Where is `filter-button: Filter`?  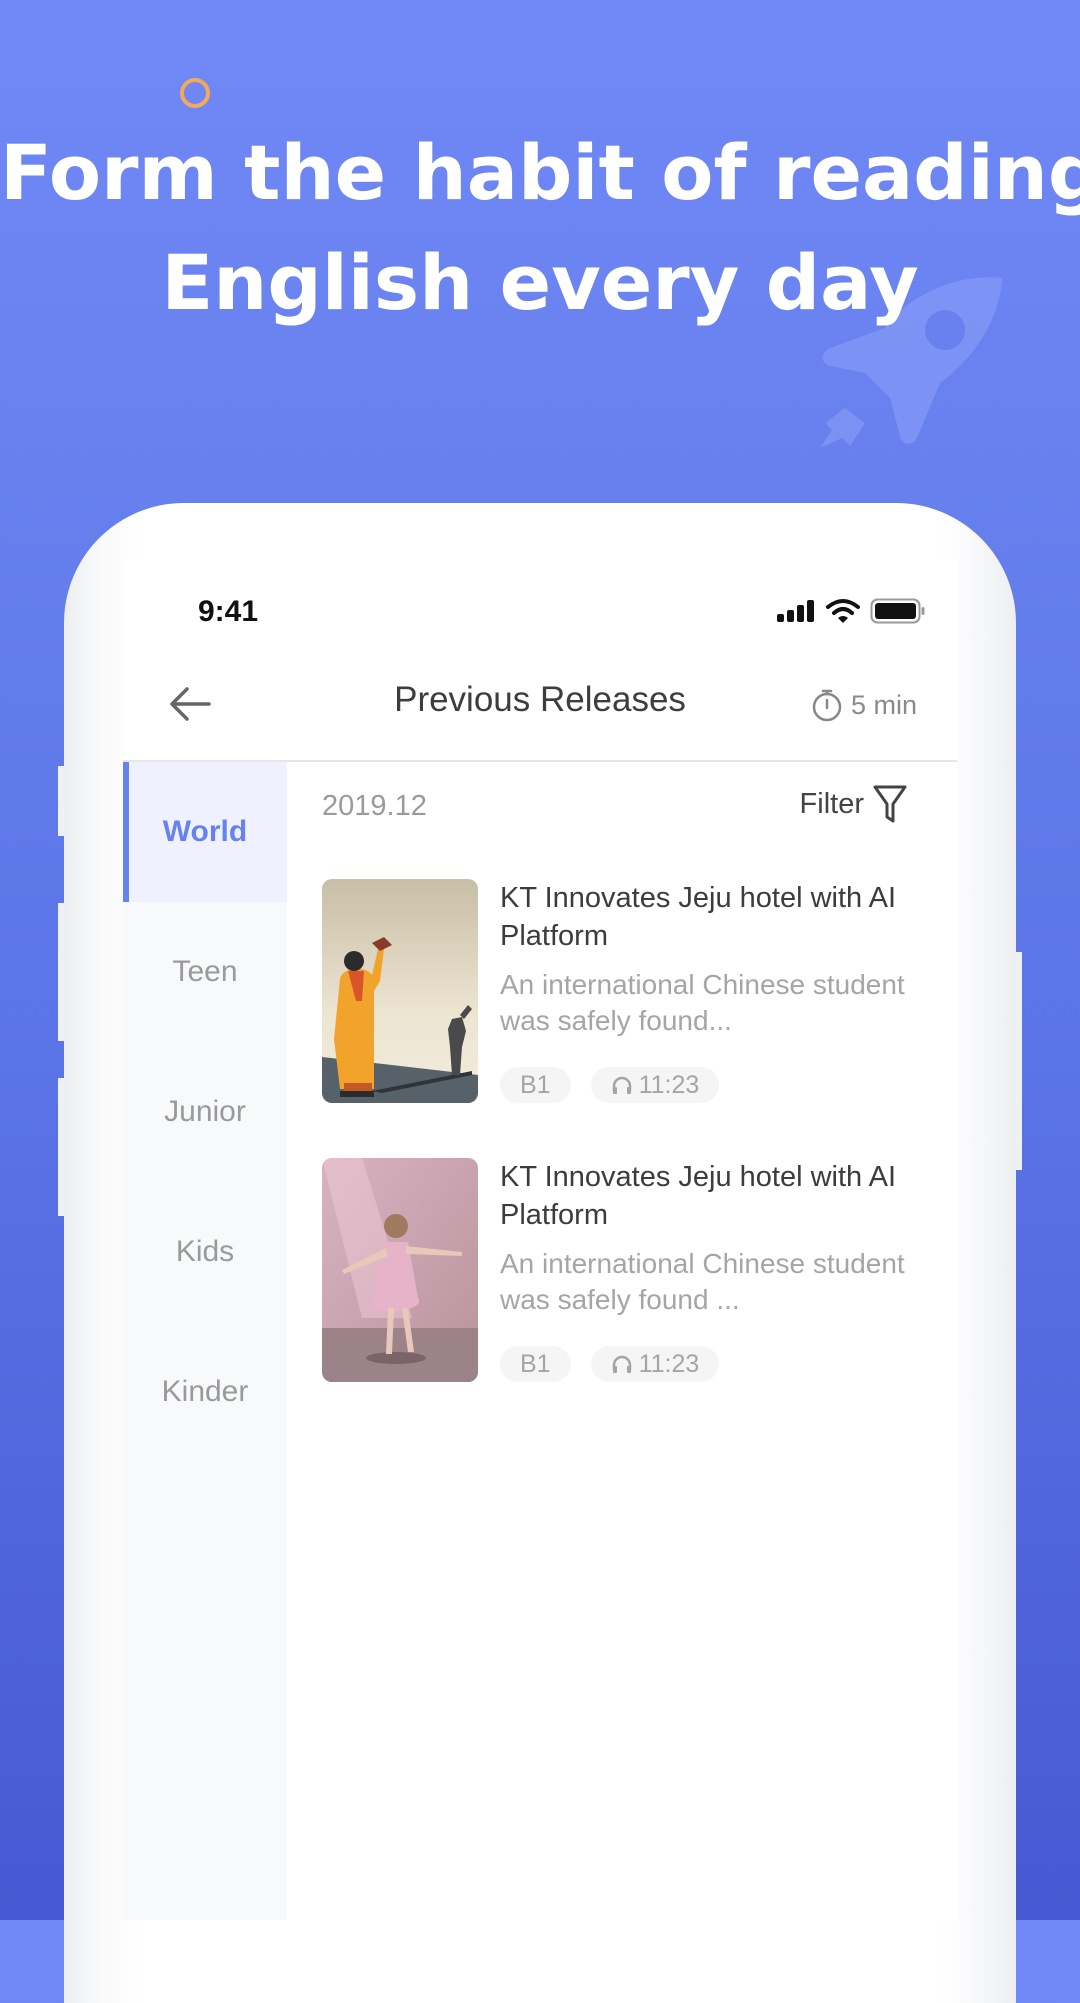 filter-button: Filter is located at coordinates (854, 804).